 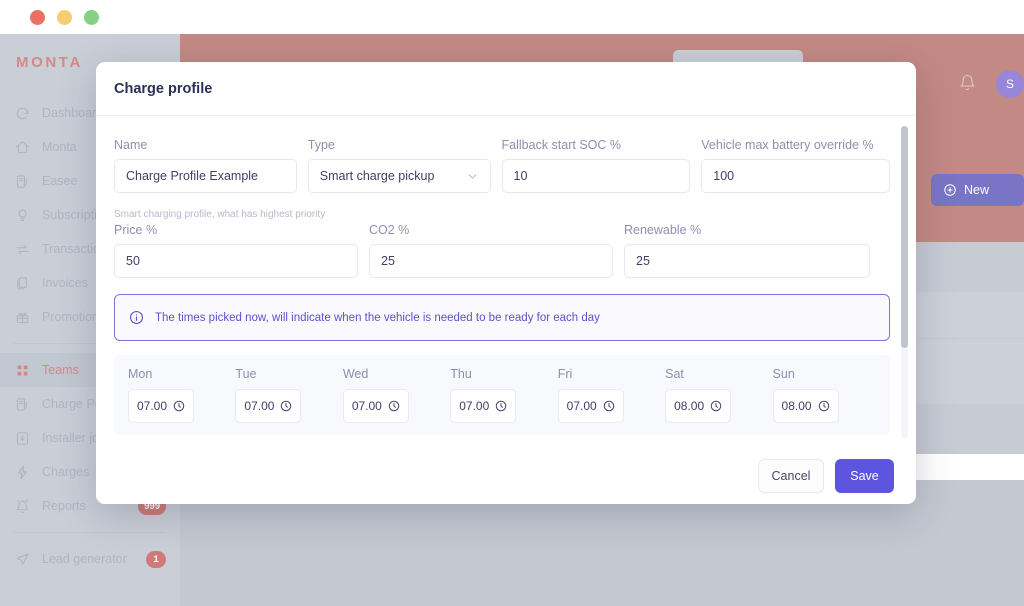 What do you see at coordinates (864, 476) in the screenshot?
I see `save-button: Save` at bounding box center [864, 476].